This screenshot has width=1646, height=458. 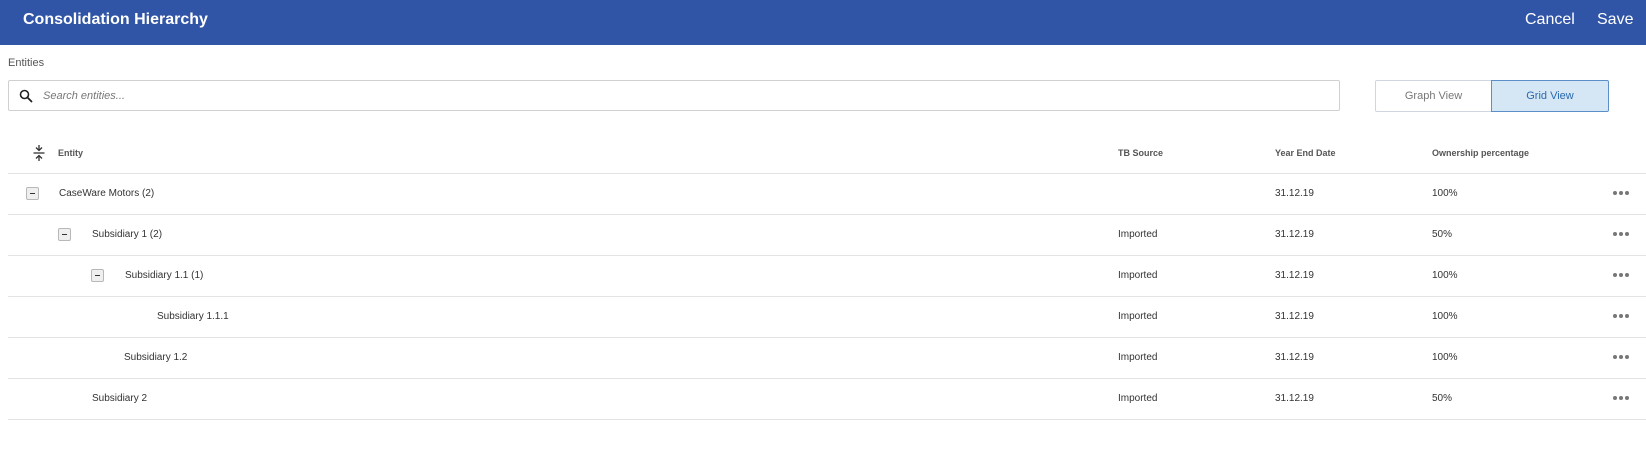 What do you see at coordinates (120, 398) in the screenshot?
I see `entity-name: Subsidiary 2` at bounding box center [120, 398].